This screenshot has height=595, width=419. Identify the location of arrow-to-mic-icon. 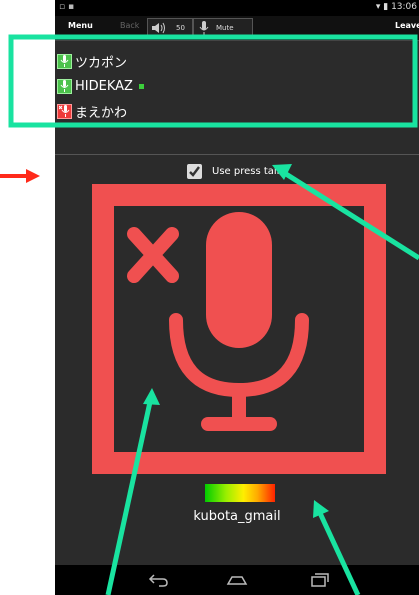
(132, 491).